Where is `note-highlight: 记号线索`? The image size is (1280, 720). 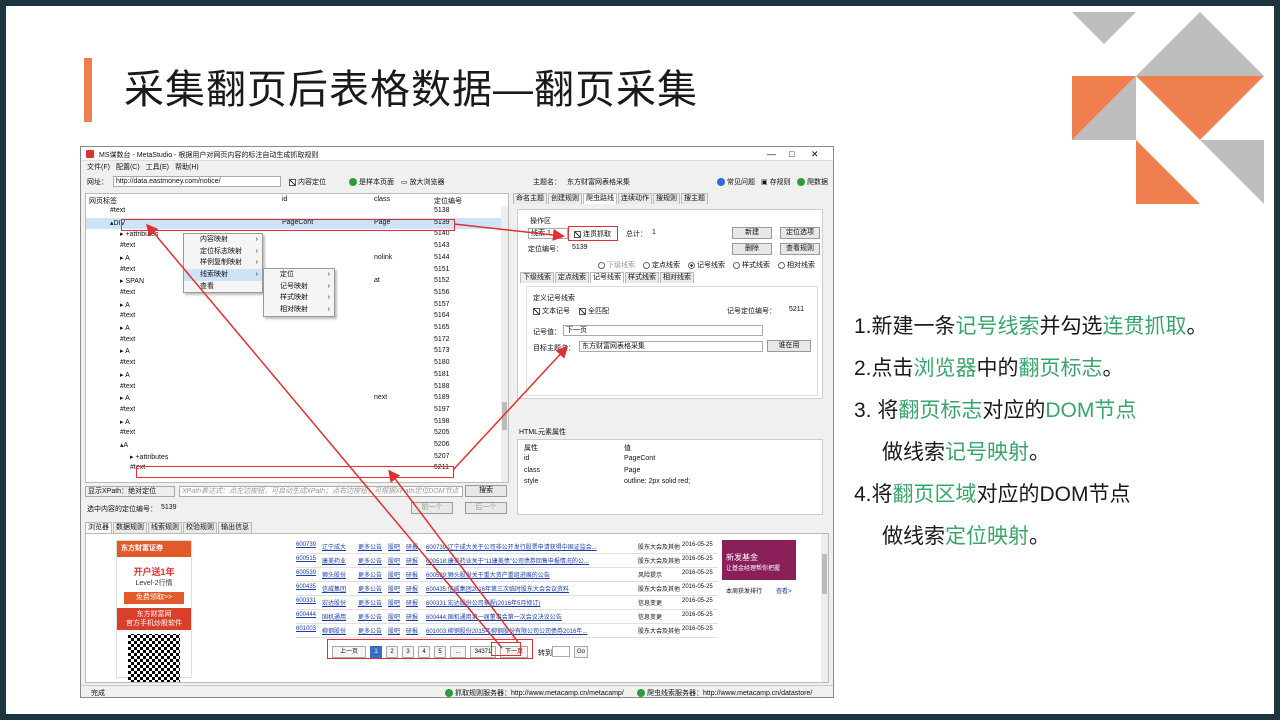
note-highlight: 记号线索 is located at coordinates (997, 326).